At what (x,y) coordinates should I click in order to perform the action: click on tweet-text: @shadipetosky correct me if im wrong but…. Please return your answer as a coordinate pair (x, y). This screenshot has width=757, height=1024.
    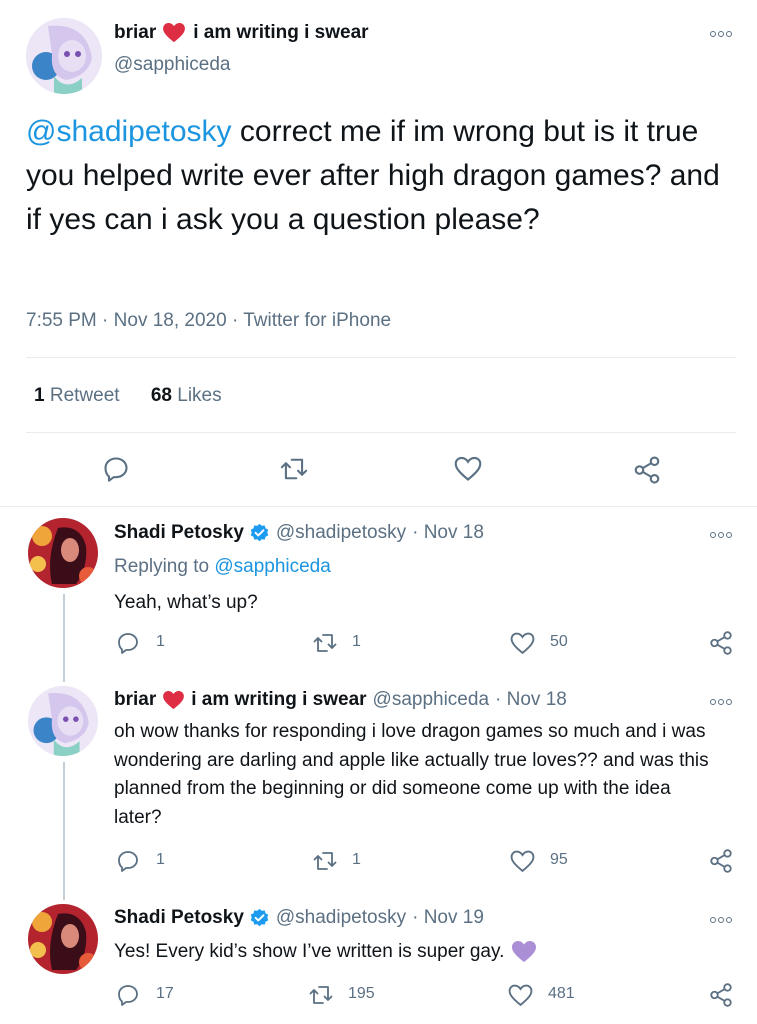
    Looking at the image, I should click on (382, 176).